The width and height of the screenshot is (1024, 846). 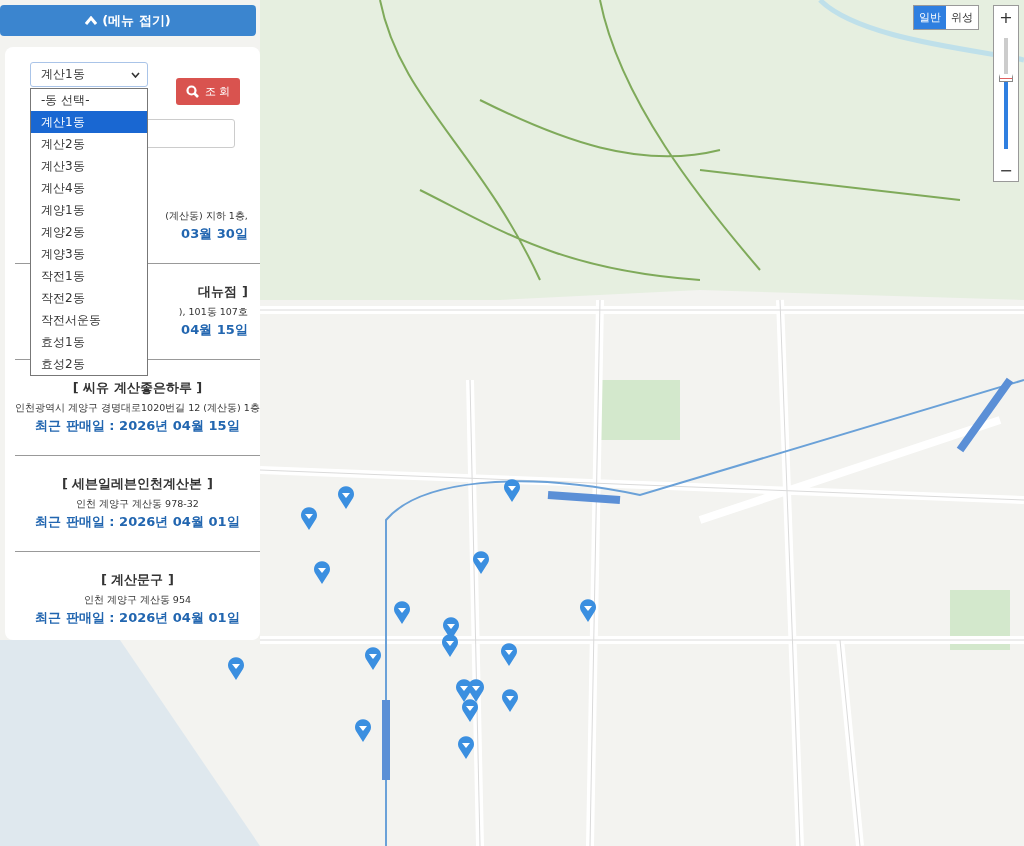 What do you see at coordinates (1006, 77) in the screenshot?
I see `zoom-slider-handle` at bounding box center [1006, 77].